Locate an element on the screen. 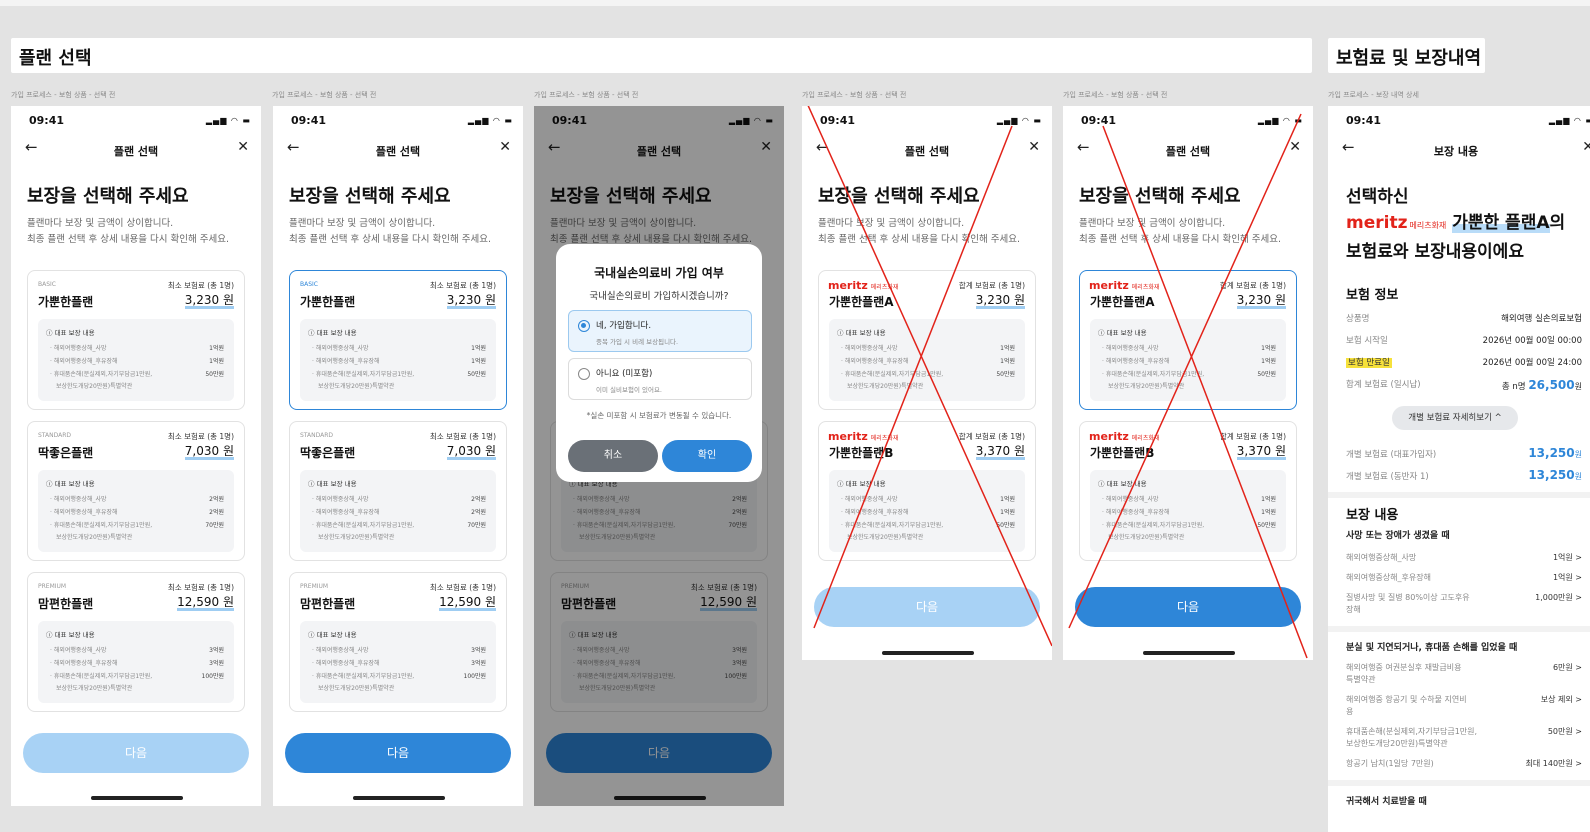 The image size is (1590, 832). coverage-item: 해외여행중상해_후유장해 1억원 > is located at coordinates (1464, 578).